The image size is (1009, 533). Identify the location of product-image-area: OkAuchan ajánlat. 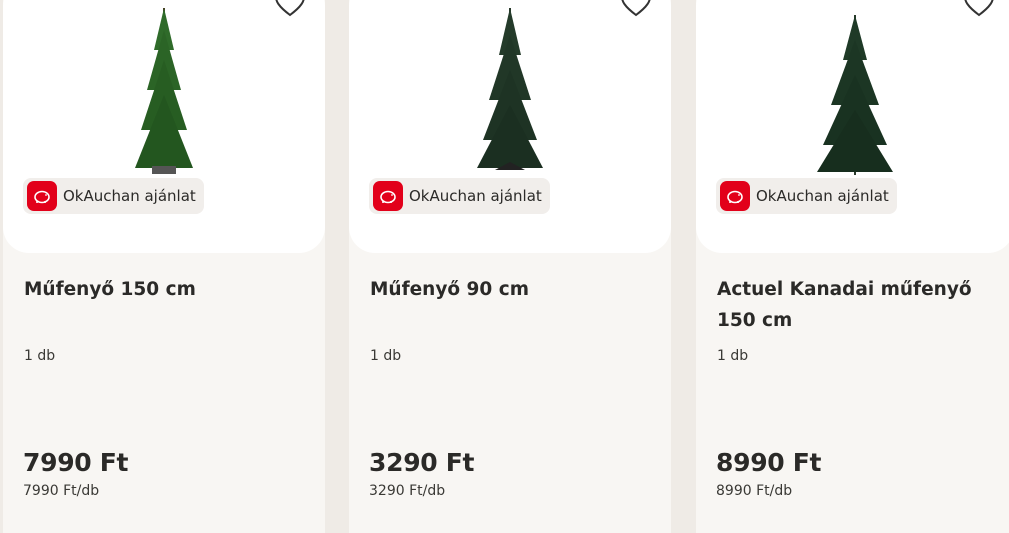
(852, 126).